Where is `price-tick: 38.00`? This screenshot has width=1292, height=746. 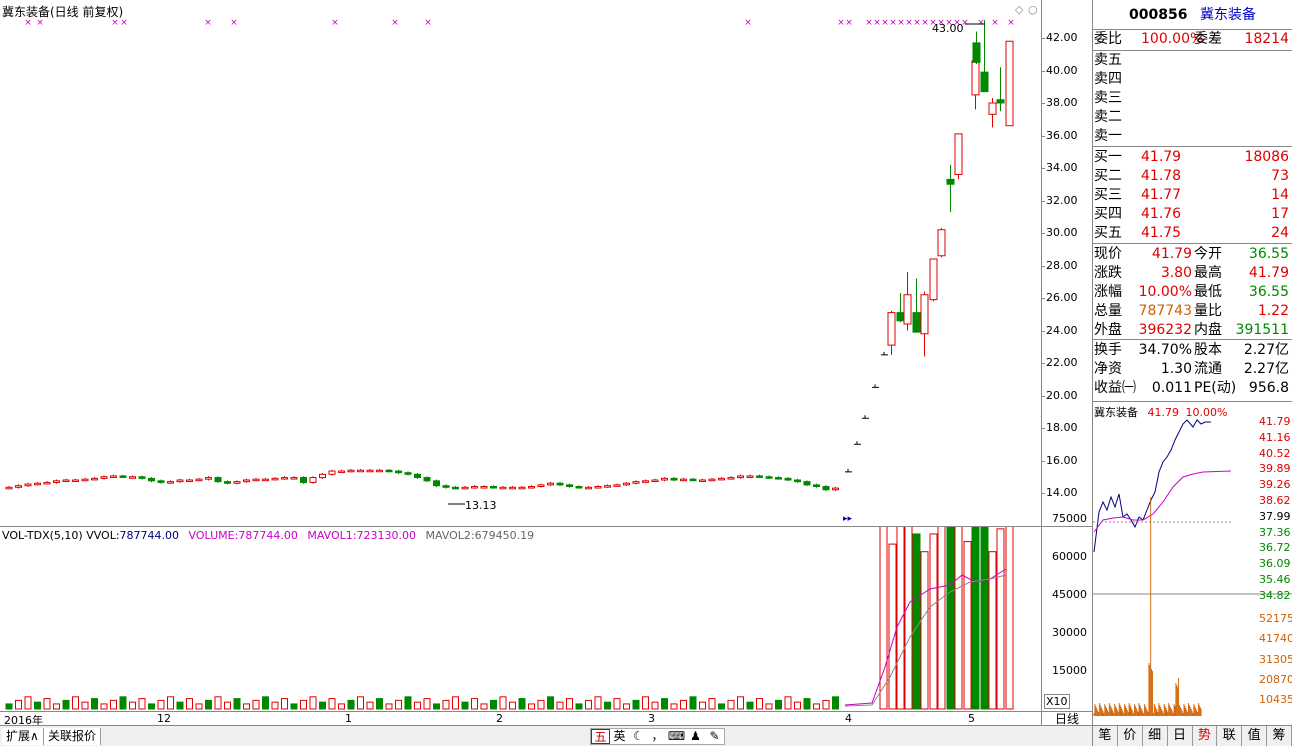
price-tick: 38.00 is located at coordinates (1062, 102).